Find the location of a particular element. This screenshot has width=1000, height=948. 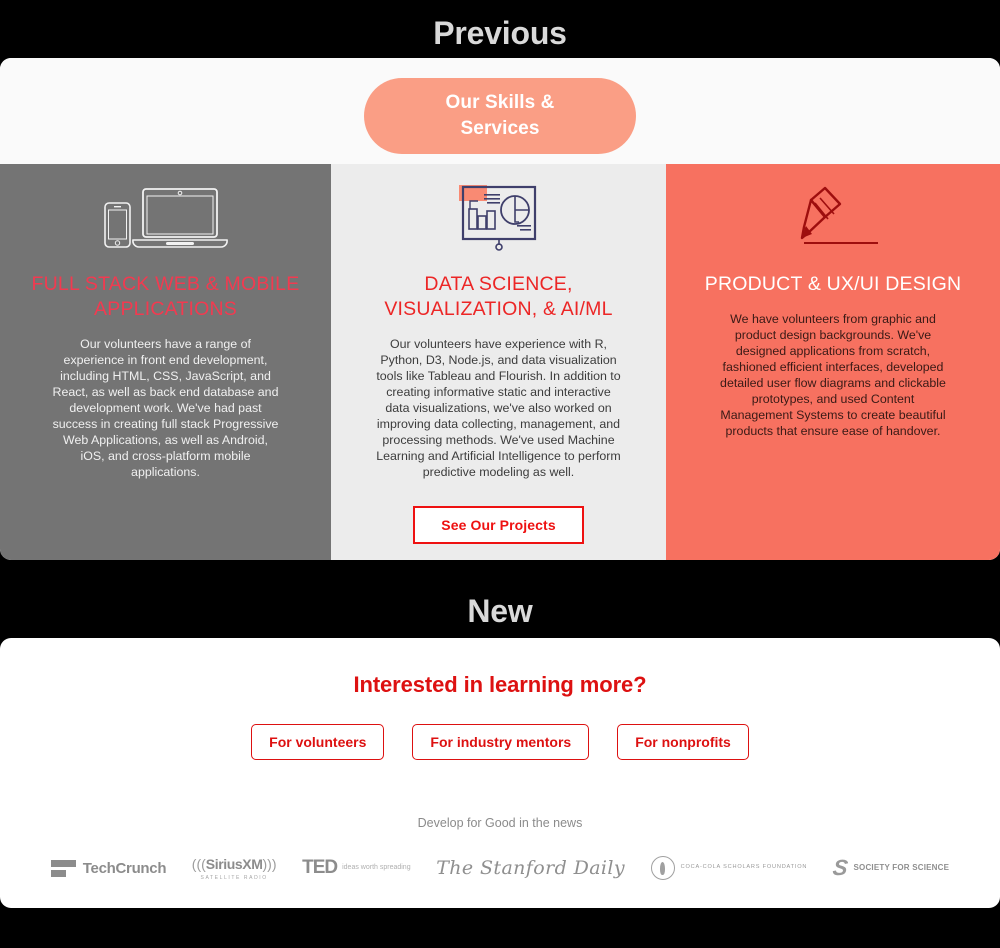

ted-tagline: ideas worth spreading is located at coordinates (376, 867).